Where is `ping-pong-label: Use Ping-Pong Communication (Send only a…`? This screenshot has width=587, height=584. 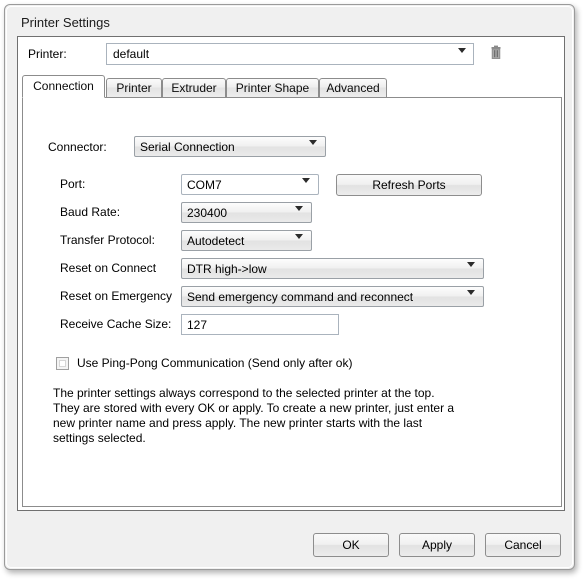 ping-pong-label: Use Ping-Pong Communication (Send only a… is located at coordinates (215, 363).